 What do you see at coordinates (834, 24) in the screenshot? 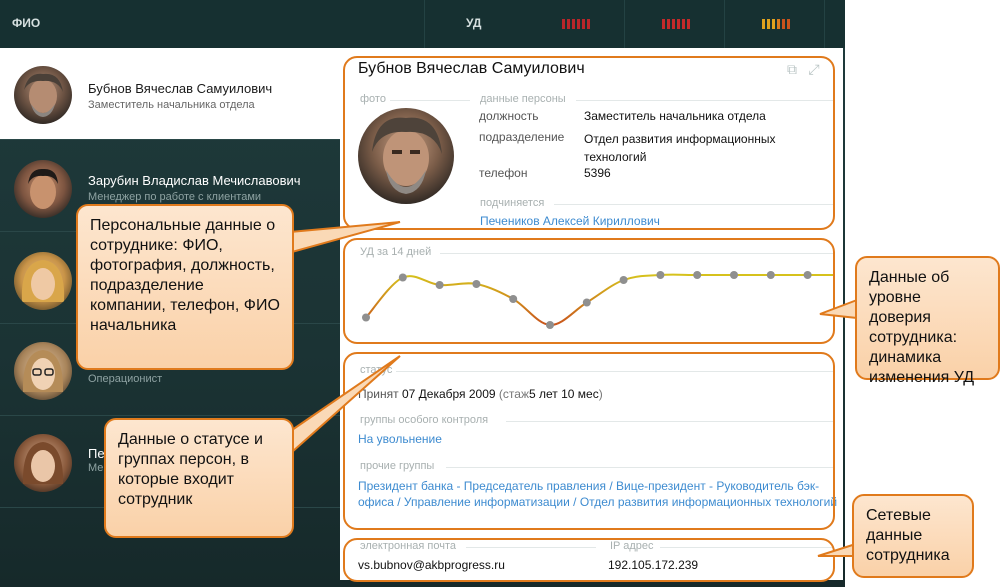
I see `column-end` at bounding box center [834, 24].